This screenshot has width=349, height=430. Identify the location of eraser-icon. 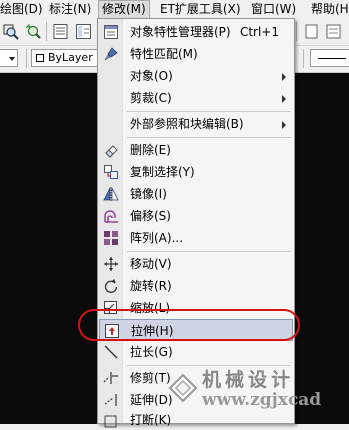
(111, 151).